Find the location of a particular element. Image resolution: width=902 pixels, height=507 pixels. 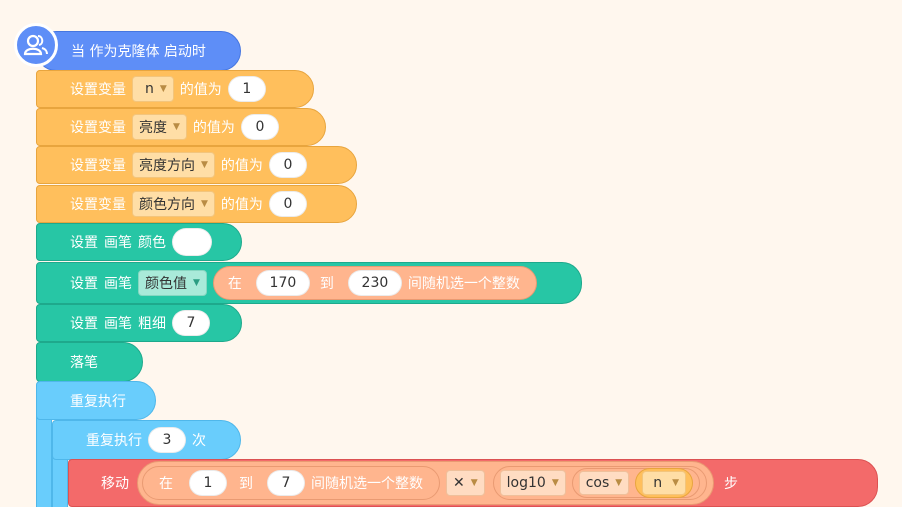

set-pen-param-block: 设置 画笔 颜色值 ▼ 在 170 到 230 间随机选一个整数 is located at coordinates (309, 283).